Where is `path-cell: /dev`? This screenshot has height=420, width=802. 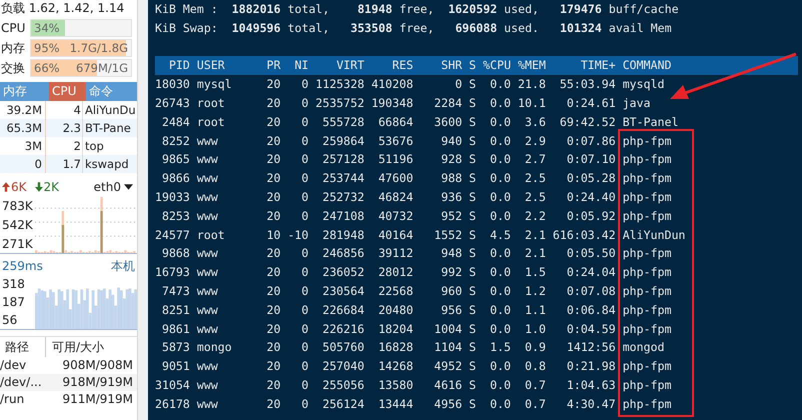 path-cell: /dev is located at coordinates (13, 365).